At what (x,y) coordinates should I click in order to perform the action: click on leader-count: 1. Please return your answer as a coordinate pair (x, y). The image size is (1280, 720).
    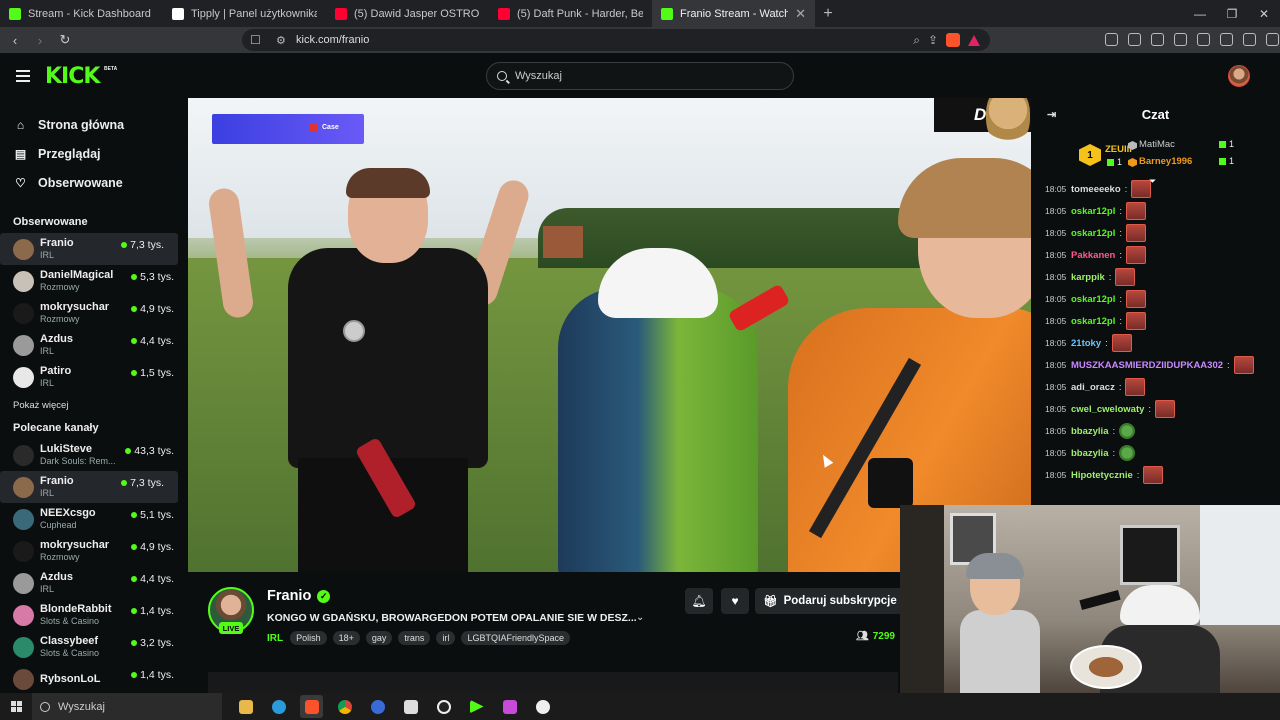
    Looking at the image, I should click on (1114, 162).